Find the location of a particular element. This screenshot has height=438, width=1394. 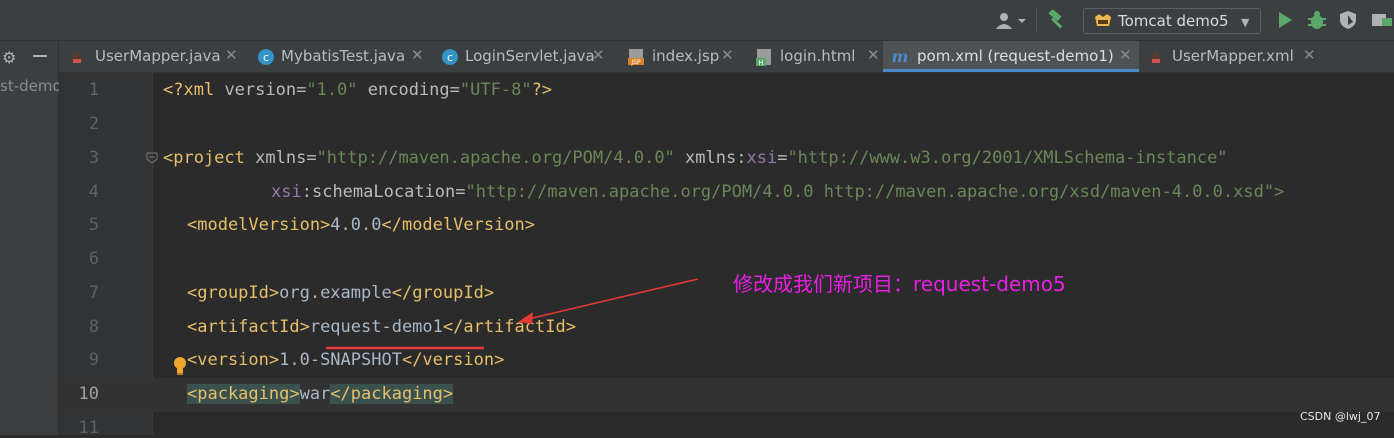

svg-text: JSP is located at coordinates (635, 62).